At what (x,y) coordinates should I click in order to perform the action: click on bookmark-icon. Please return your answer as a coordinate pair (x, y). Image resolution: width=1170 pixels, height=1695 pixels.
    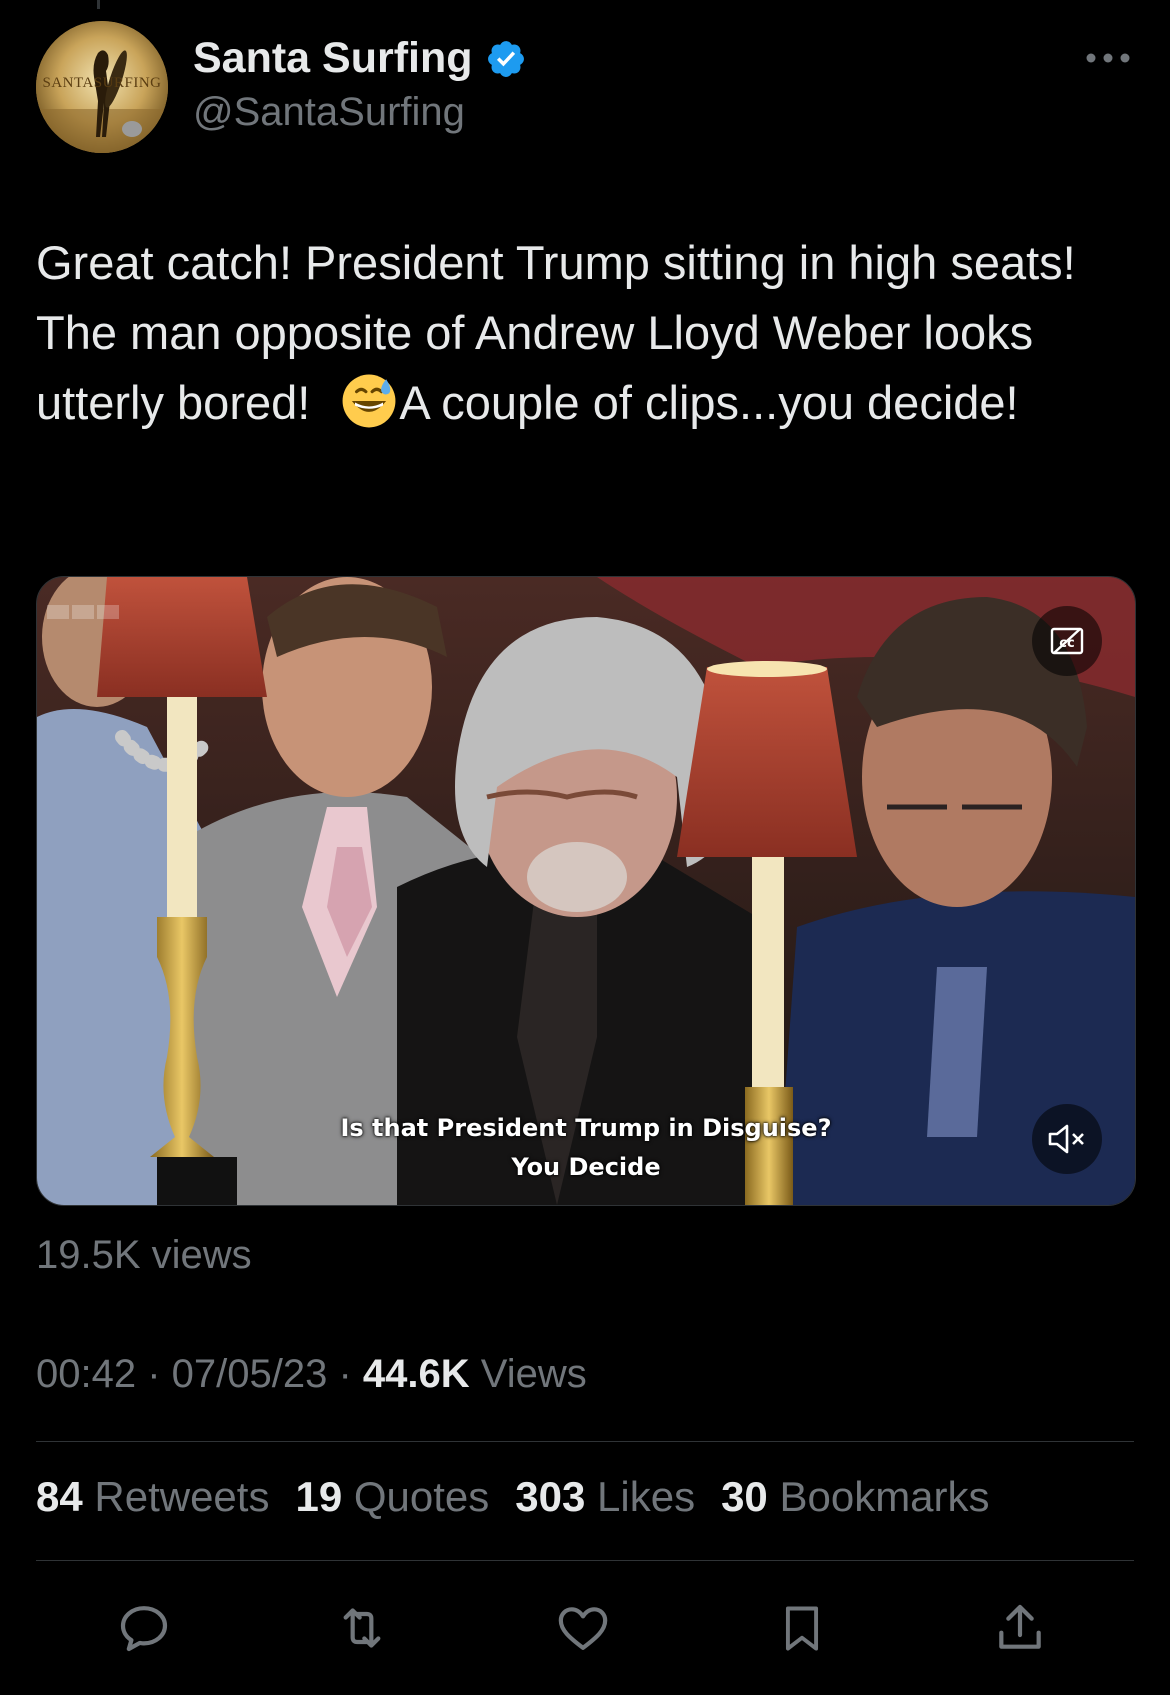
    Looking at the image, I should click on (802, 1628).